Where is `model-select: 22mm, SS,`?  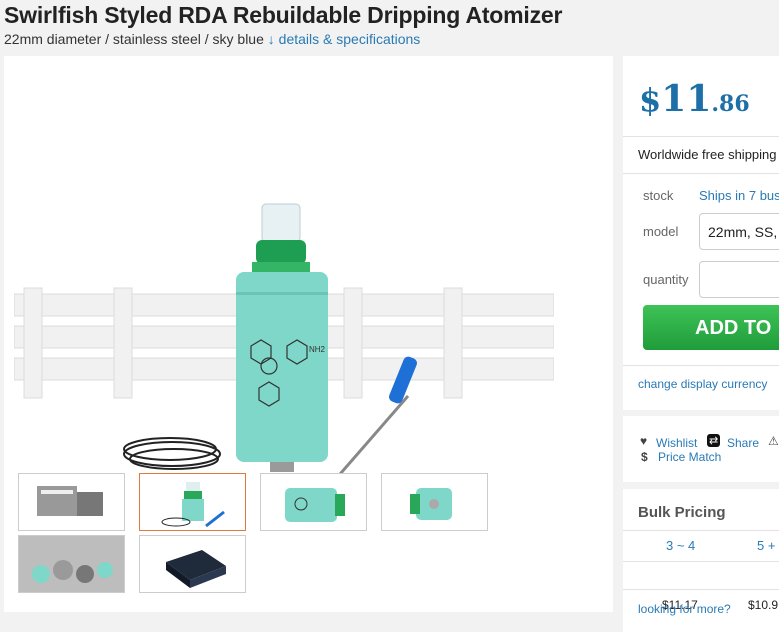
model-select: 22mm, SS, is located at coordinates (739, 231).